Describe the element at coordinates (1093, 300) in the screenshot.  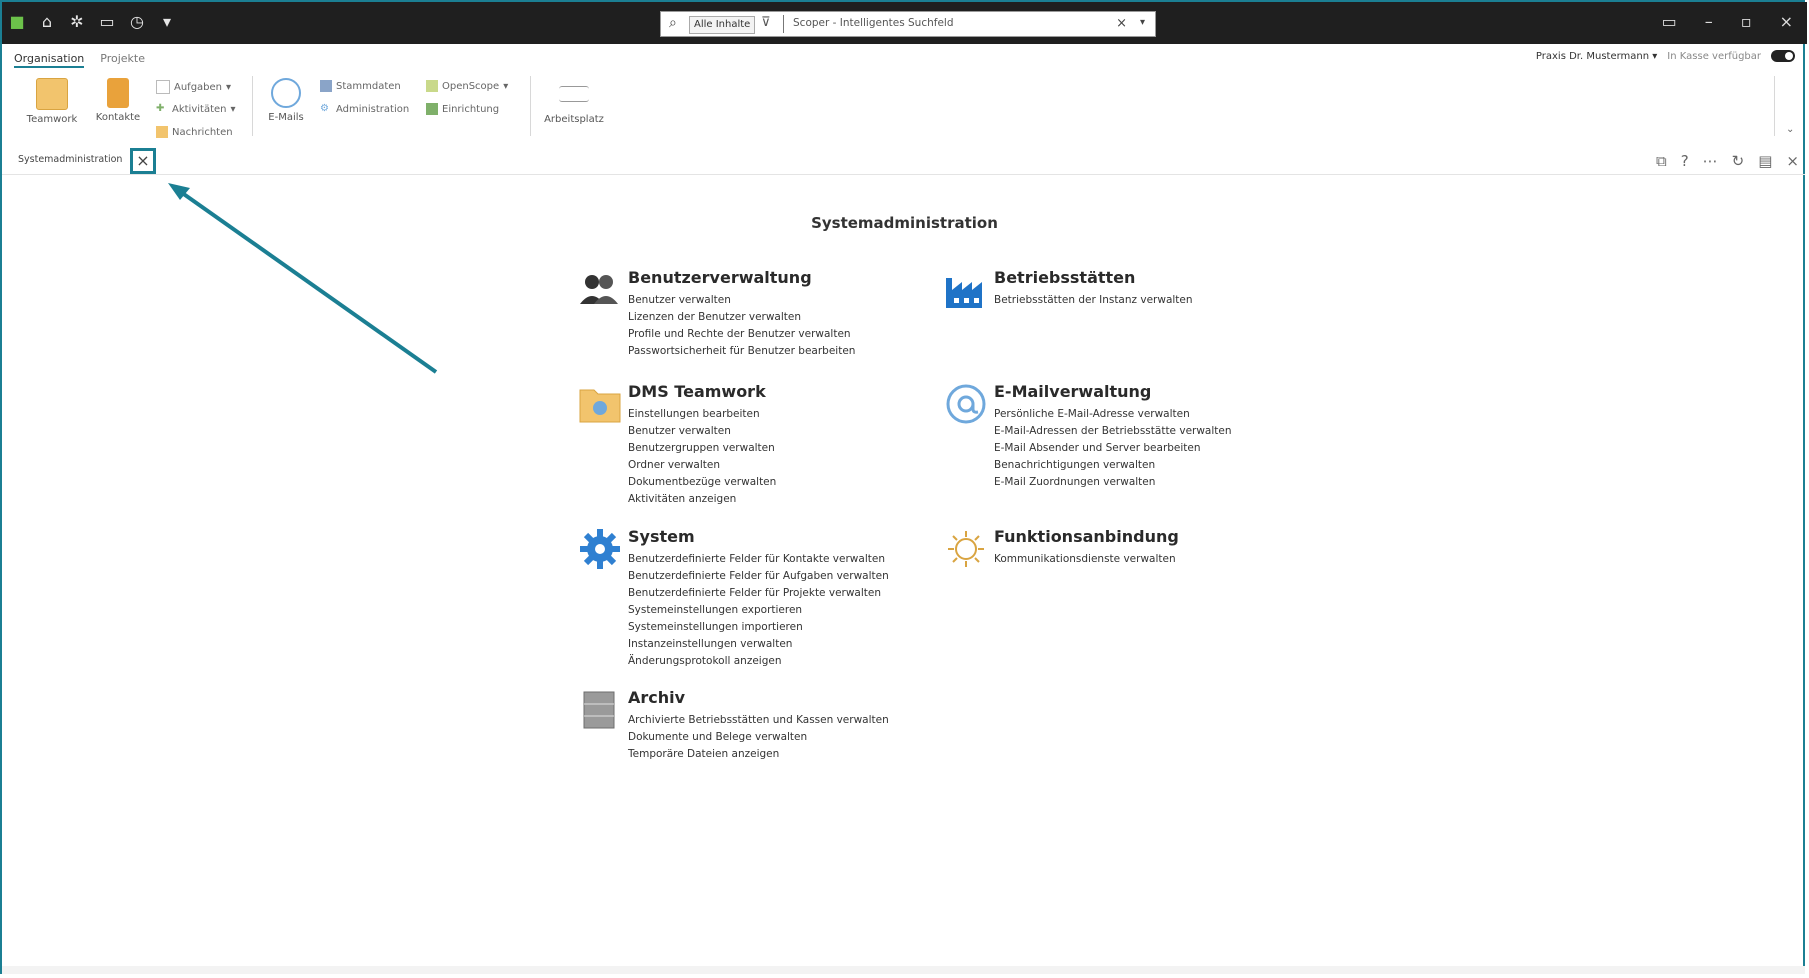
I see `link-betriebsstaetten-verwalten: Betriebsstätten der Instanz verwalten` at that location.